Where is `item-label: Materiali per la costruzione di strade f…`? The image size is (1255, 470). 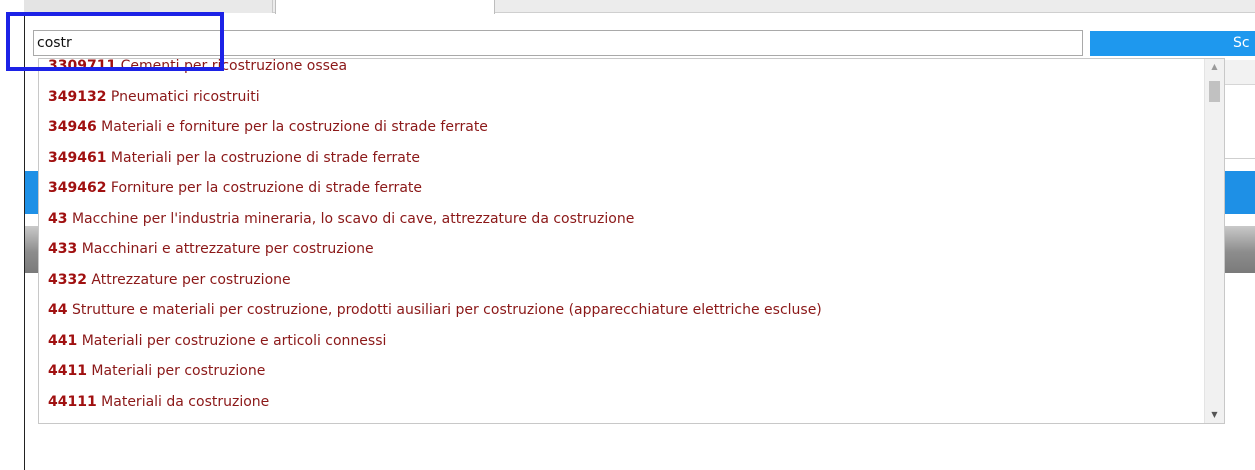 item-label: Materiali per la costruzione di strade f… is located at coordinates (265, 157).